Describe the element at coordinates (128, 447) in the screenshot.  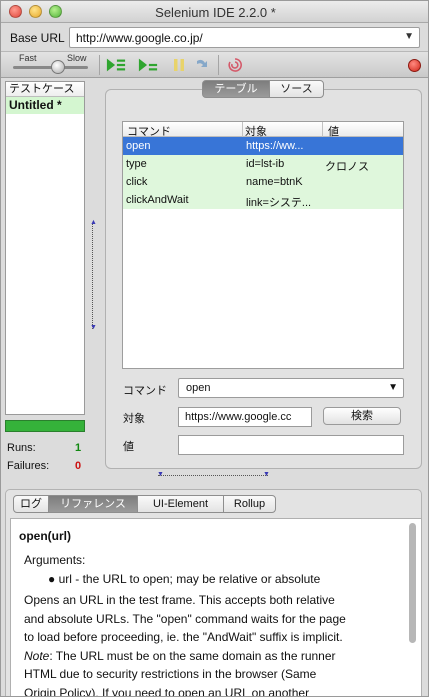
I see `value-field-label: 値` at that location.